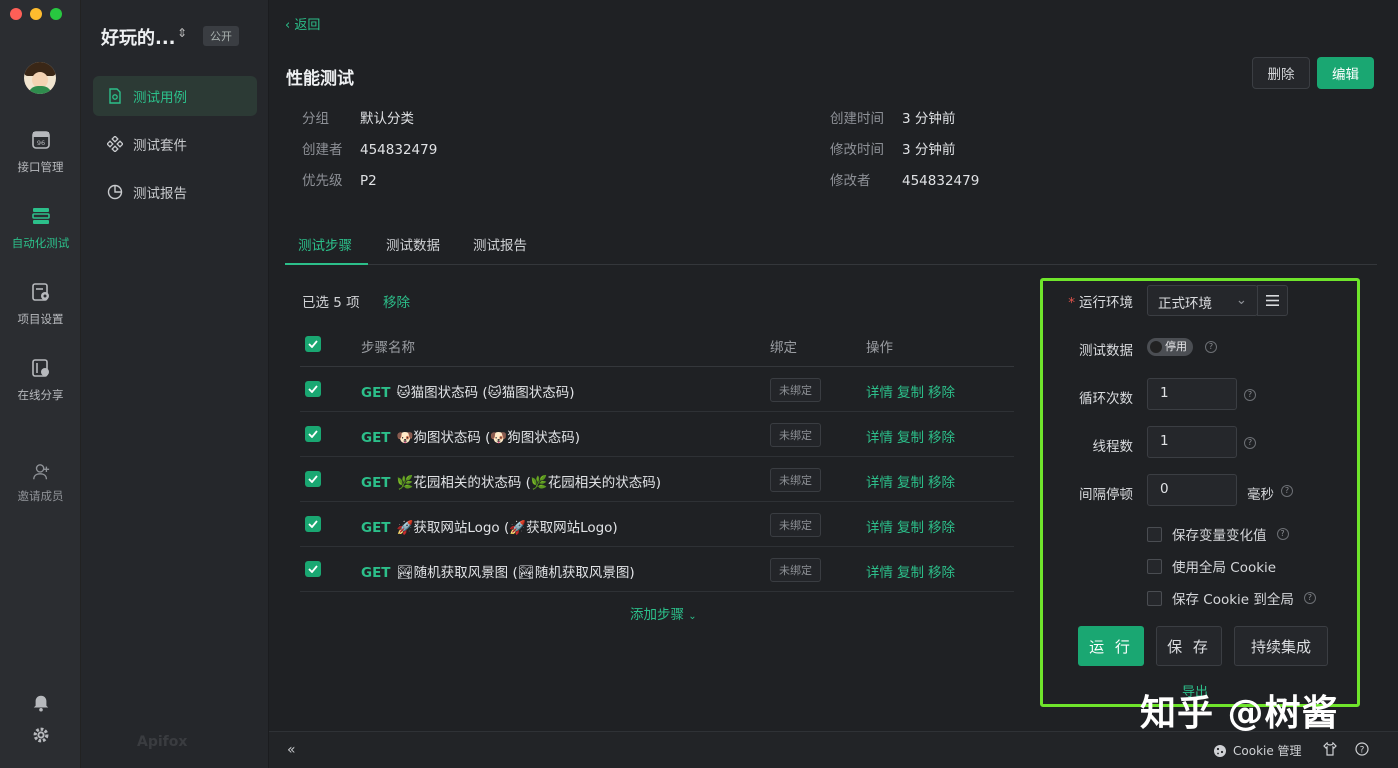 Image resolution: width=1398 pixels, height=768 pixels. What do you see at coordinates (182, 33) in the screenshot?
I see `project-switch-icon: ⇕` at bounding box center [182, 33].